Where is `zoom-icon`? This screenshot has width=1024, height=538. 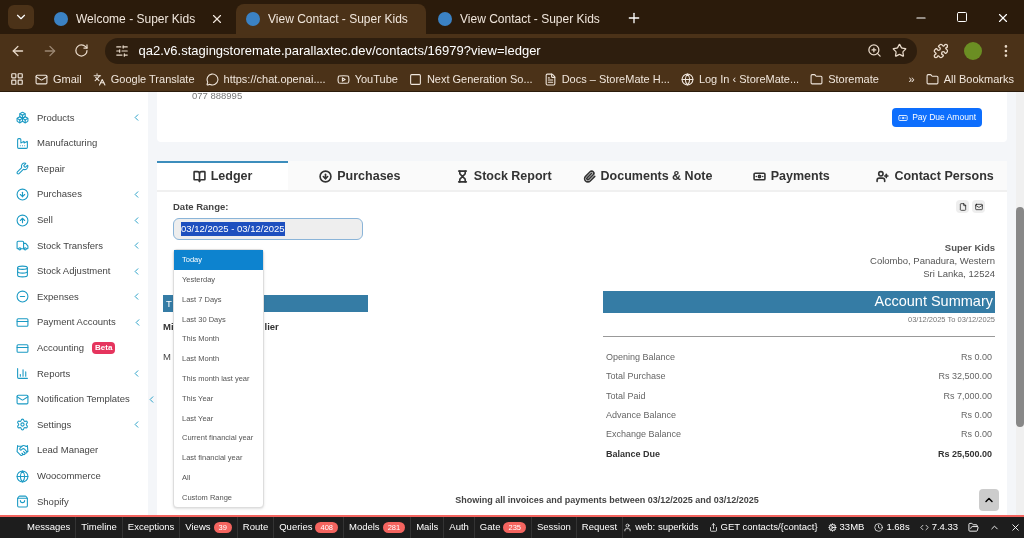 zoom-icon is located at coordinates (874, 50).